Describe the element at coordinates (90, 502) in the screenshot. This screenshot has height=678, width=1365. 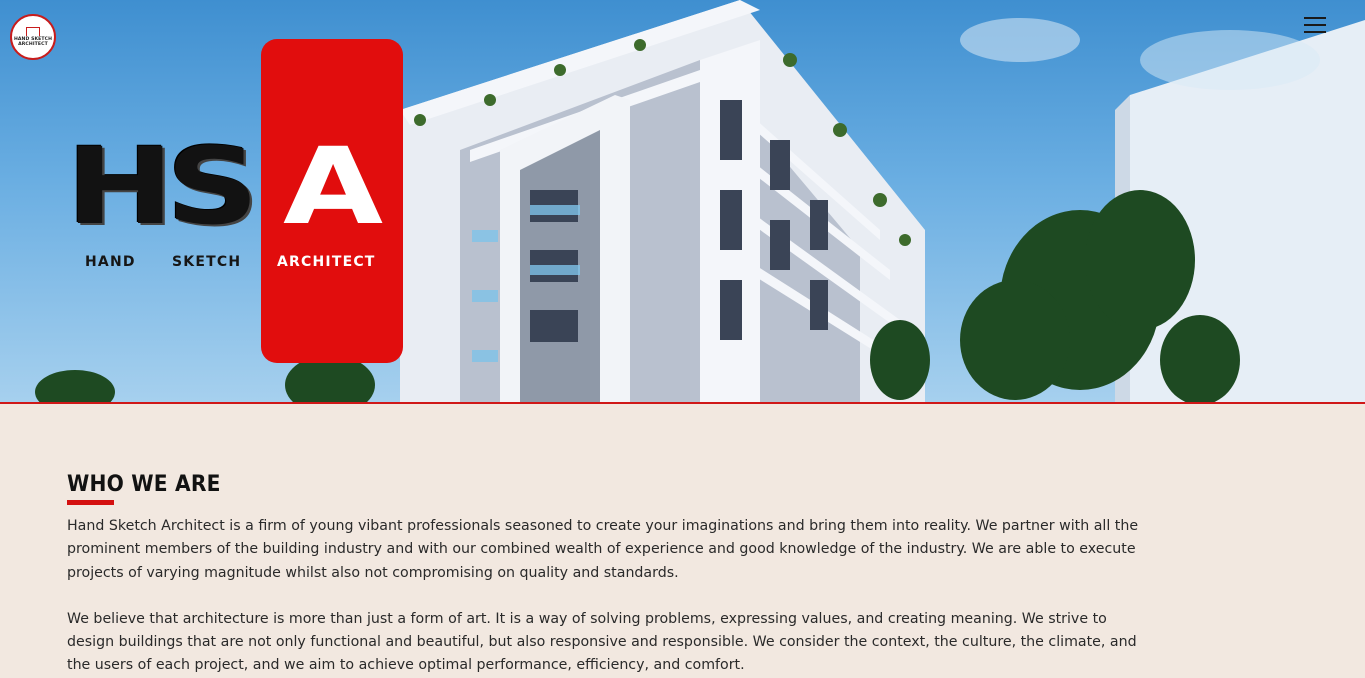
I see `heading-underline` at that location.